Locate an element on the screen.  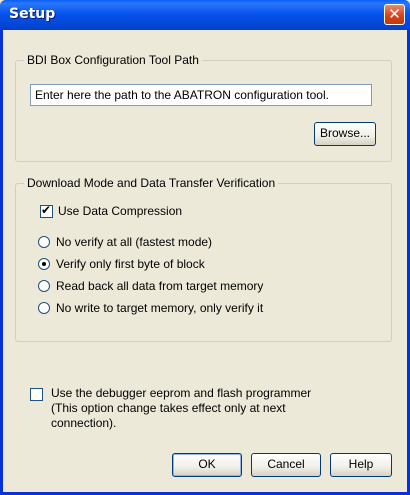
cancel-button: Cancel is located at coordinates (286, 465).